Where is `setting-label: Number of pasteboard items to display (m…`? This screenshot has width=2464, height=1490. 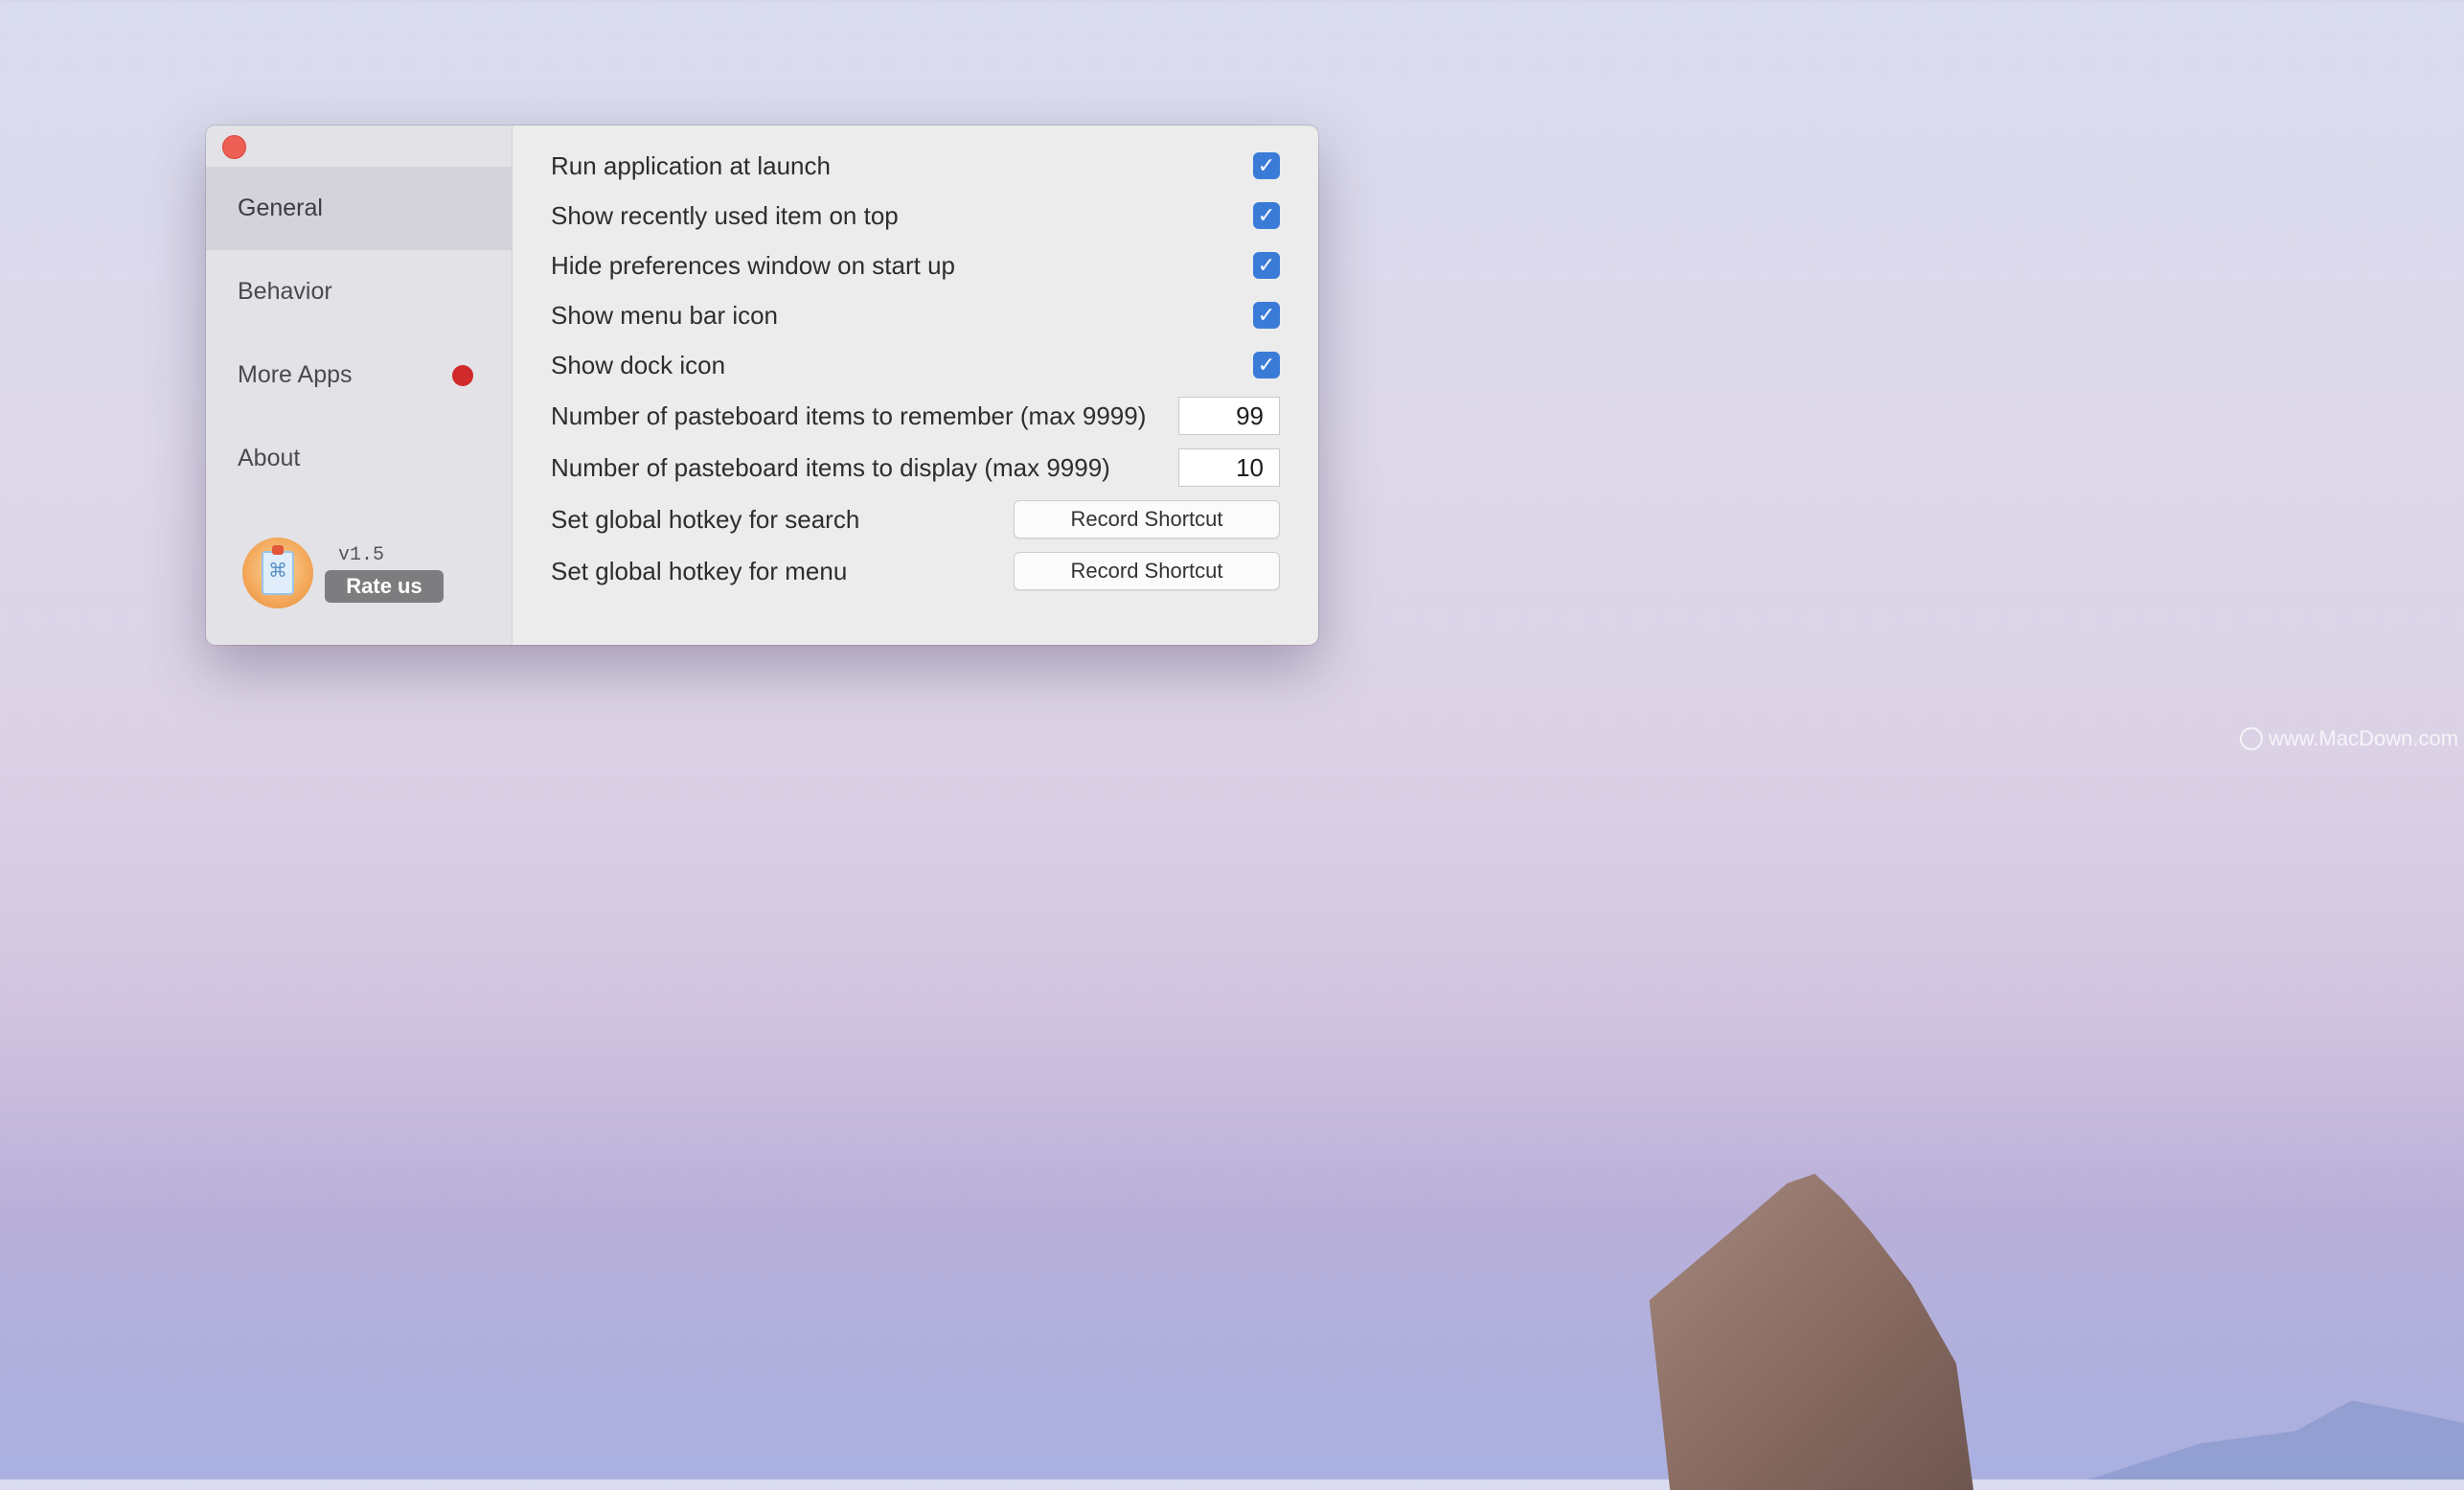 setting-label: Number of pasteboard items to display (m… is located at coordinates (830, 467).